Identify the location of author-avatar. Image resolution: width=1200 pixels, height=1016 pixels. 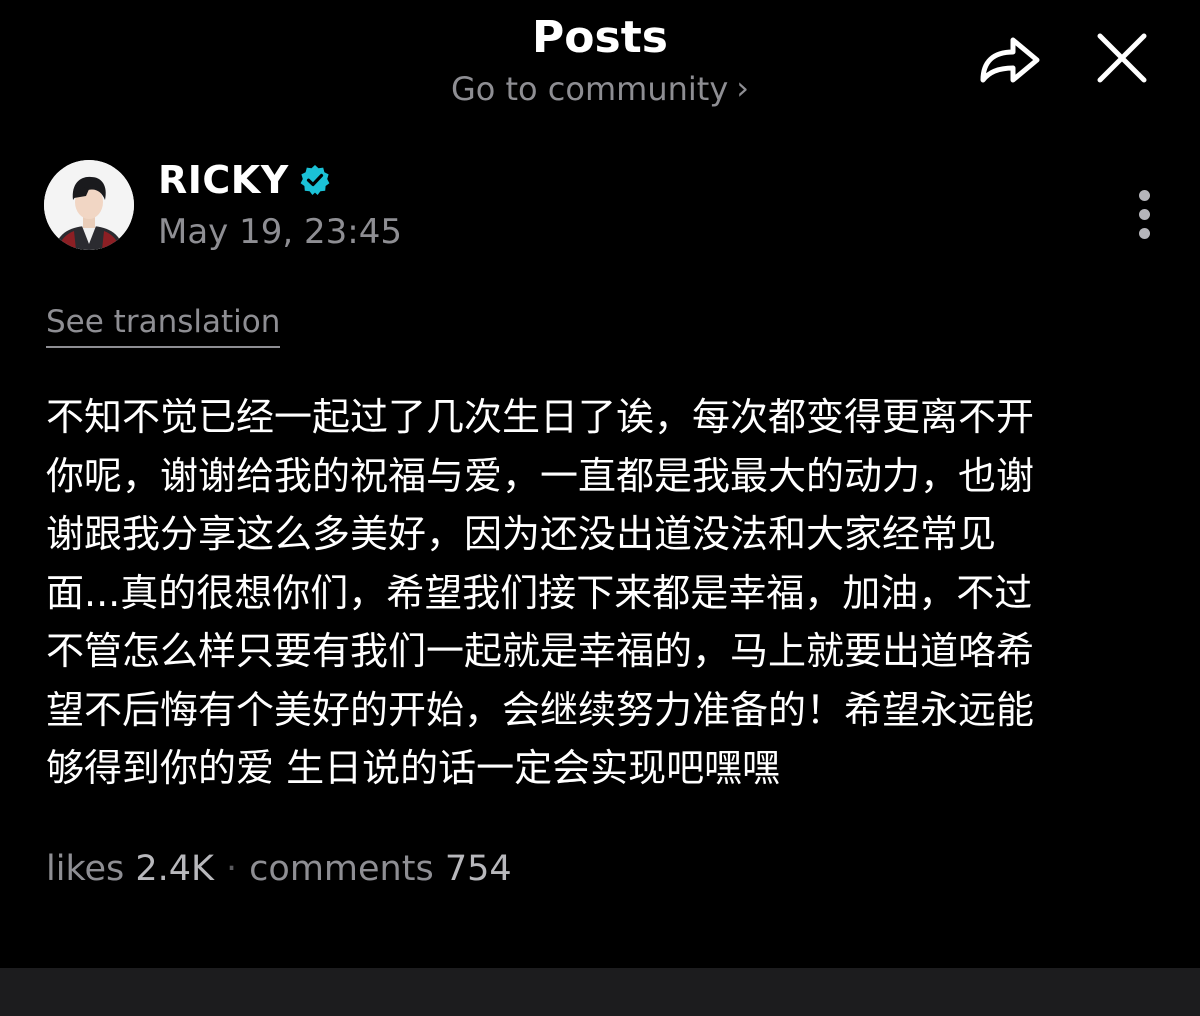
(89, 205).